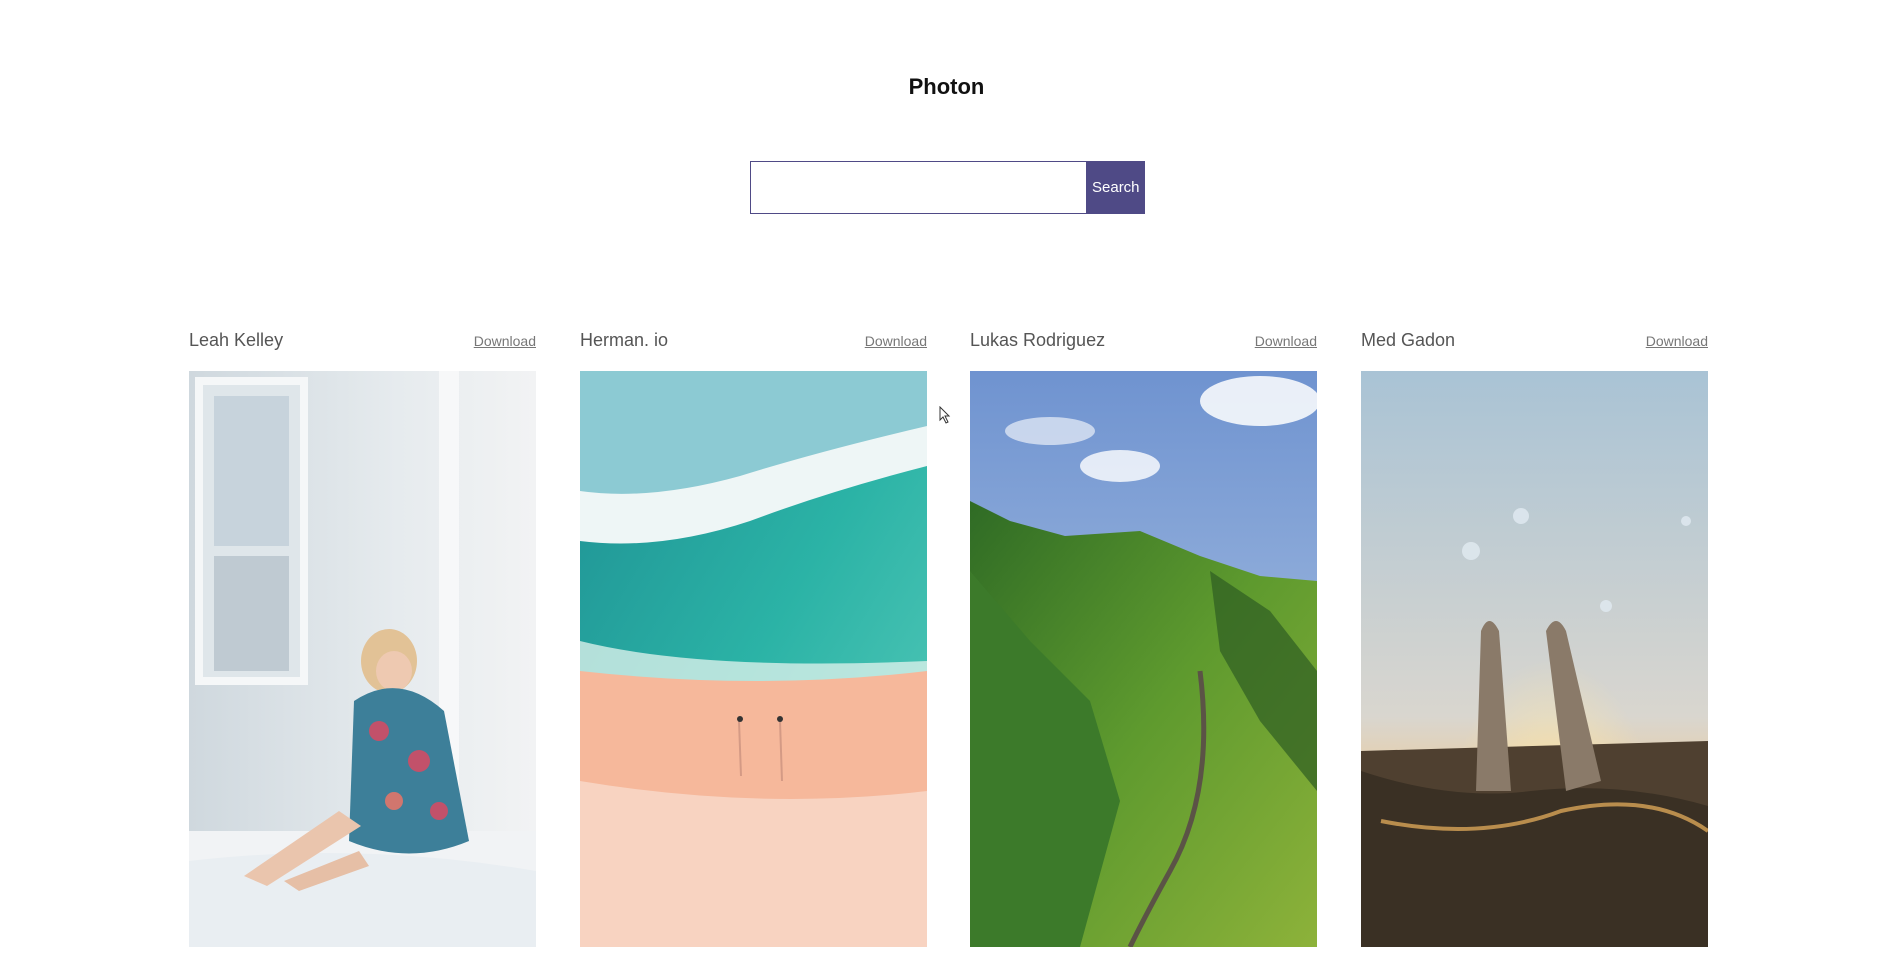 Image resolution: width=1893 pixels, height=968 pixels. What do you see at coordinates (1408, 340) in the screenshot?
I see `photographer-name: Med Gadon` at bounding box center [1408, 340].